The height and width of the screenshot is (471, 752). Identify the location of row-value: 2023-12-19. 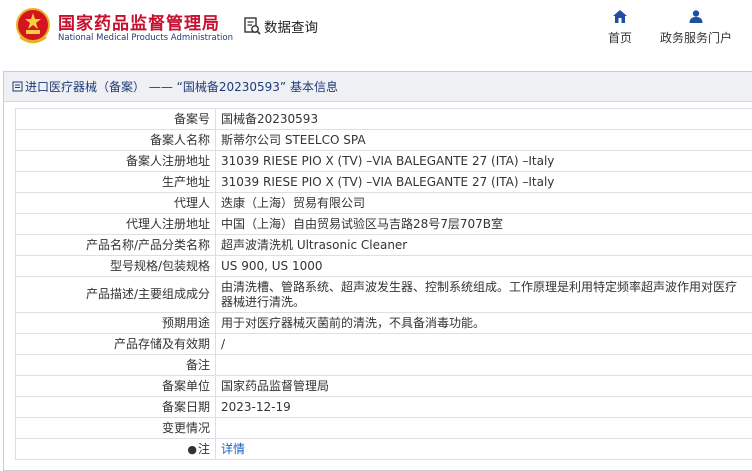
(483, 407).